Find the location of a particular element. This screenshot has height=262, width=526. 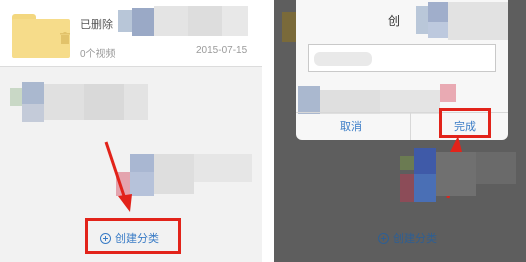

divider is located at coordinates (131, 66).